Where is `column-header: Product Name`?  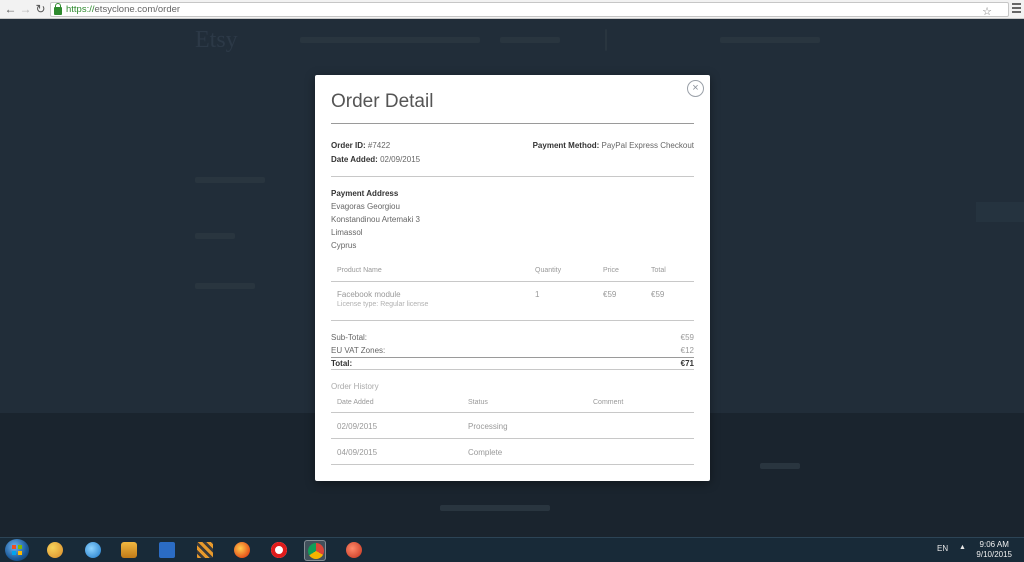
column-header: Product Name is located at coordinates (359, 270).